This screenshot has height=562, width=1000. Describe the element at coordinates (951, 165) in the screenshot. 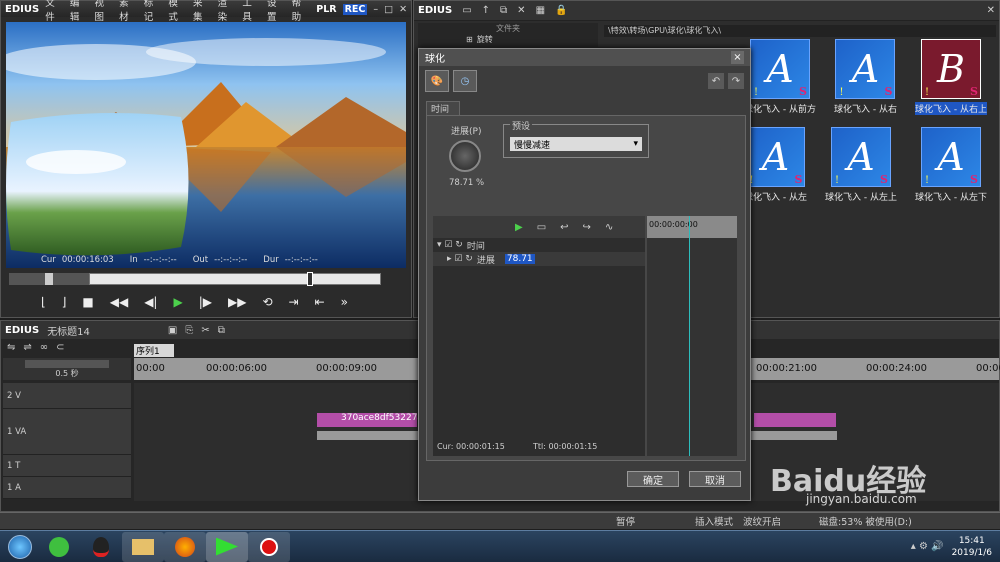

I see `effect-thumb: A! S 球化飞入 - 从左下` at that location.